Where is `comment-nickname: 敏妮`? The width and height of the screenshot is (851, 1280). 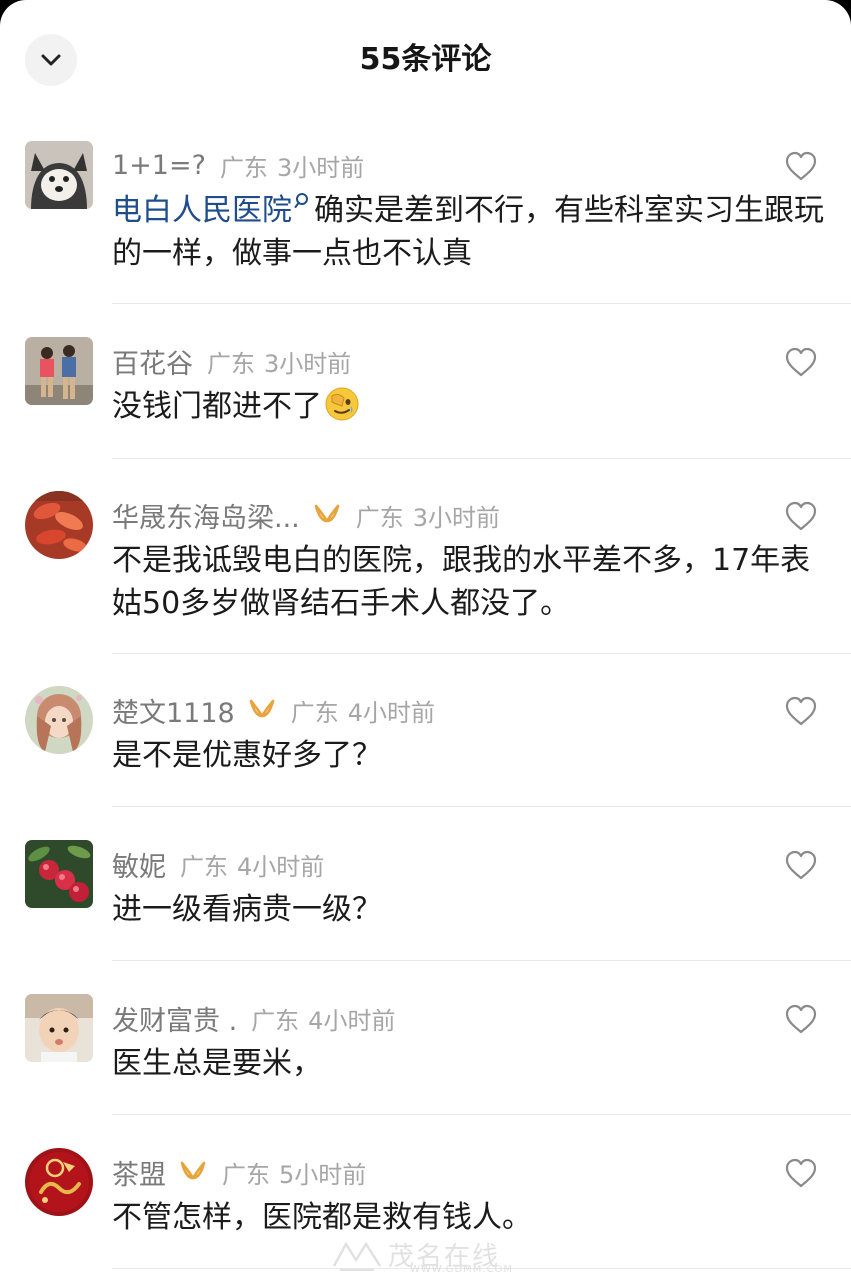
comment-nickname: 敏妮 is located at coordinates (139, 864).